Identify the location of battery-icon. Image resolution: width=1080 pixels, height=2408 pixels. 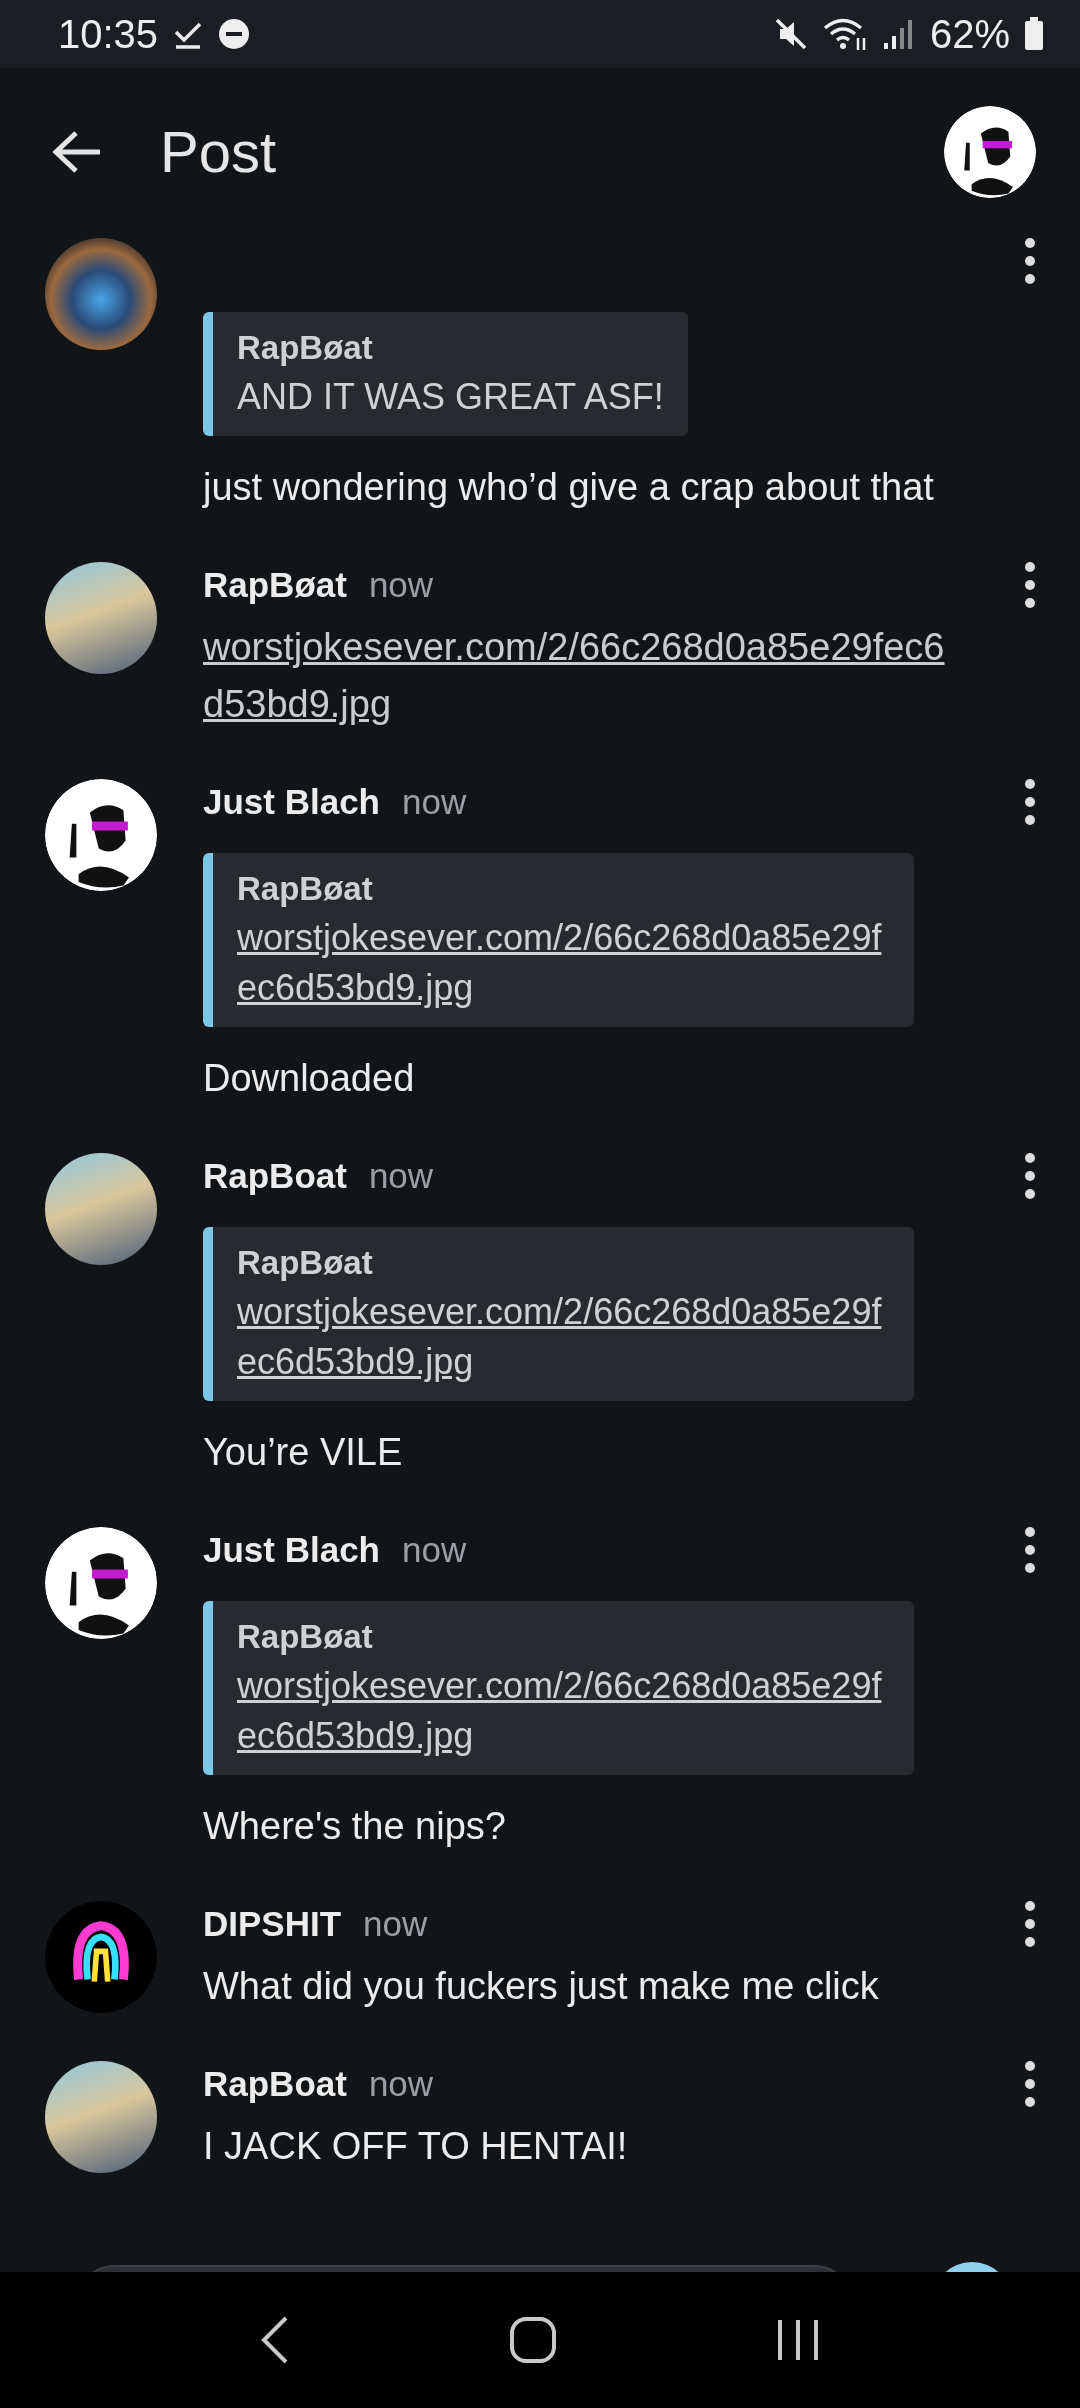
(1034, 34).